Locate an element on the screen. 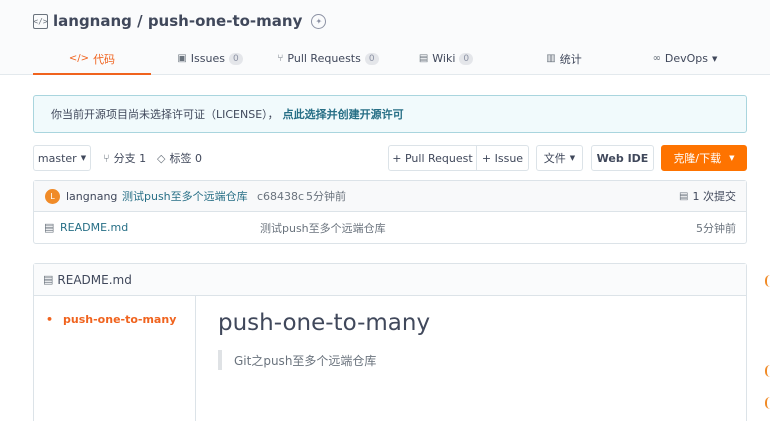  commit-sha: c68438c is located at coordinates (280, 196).